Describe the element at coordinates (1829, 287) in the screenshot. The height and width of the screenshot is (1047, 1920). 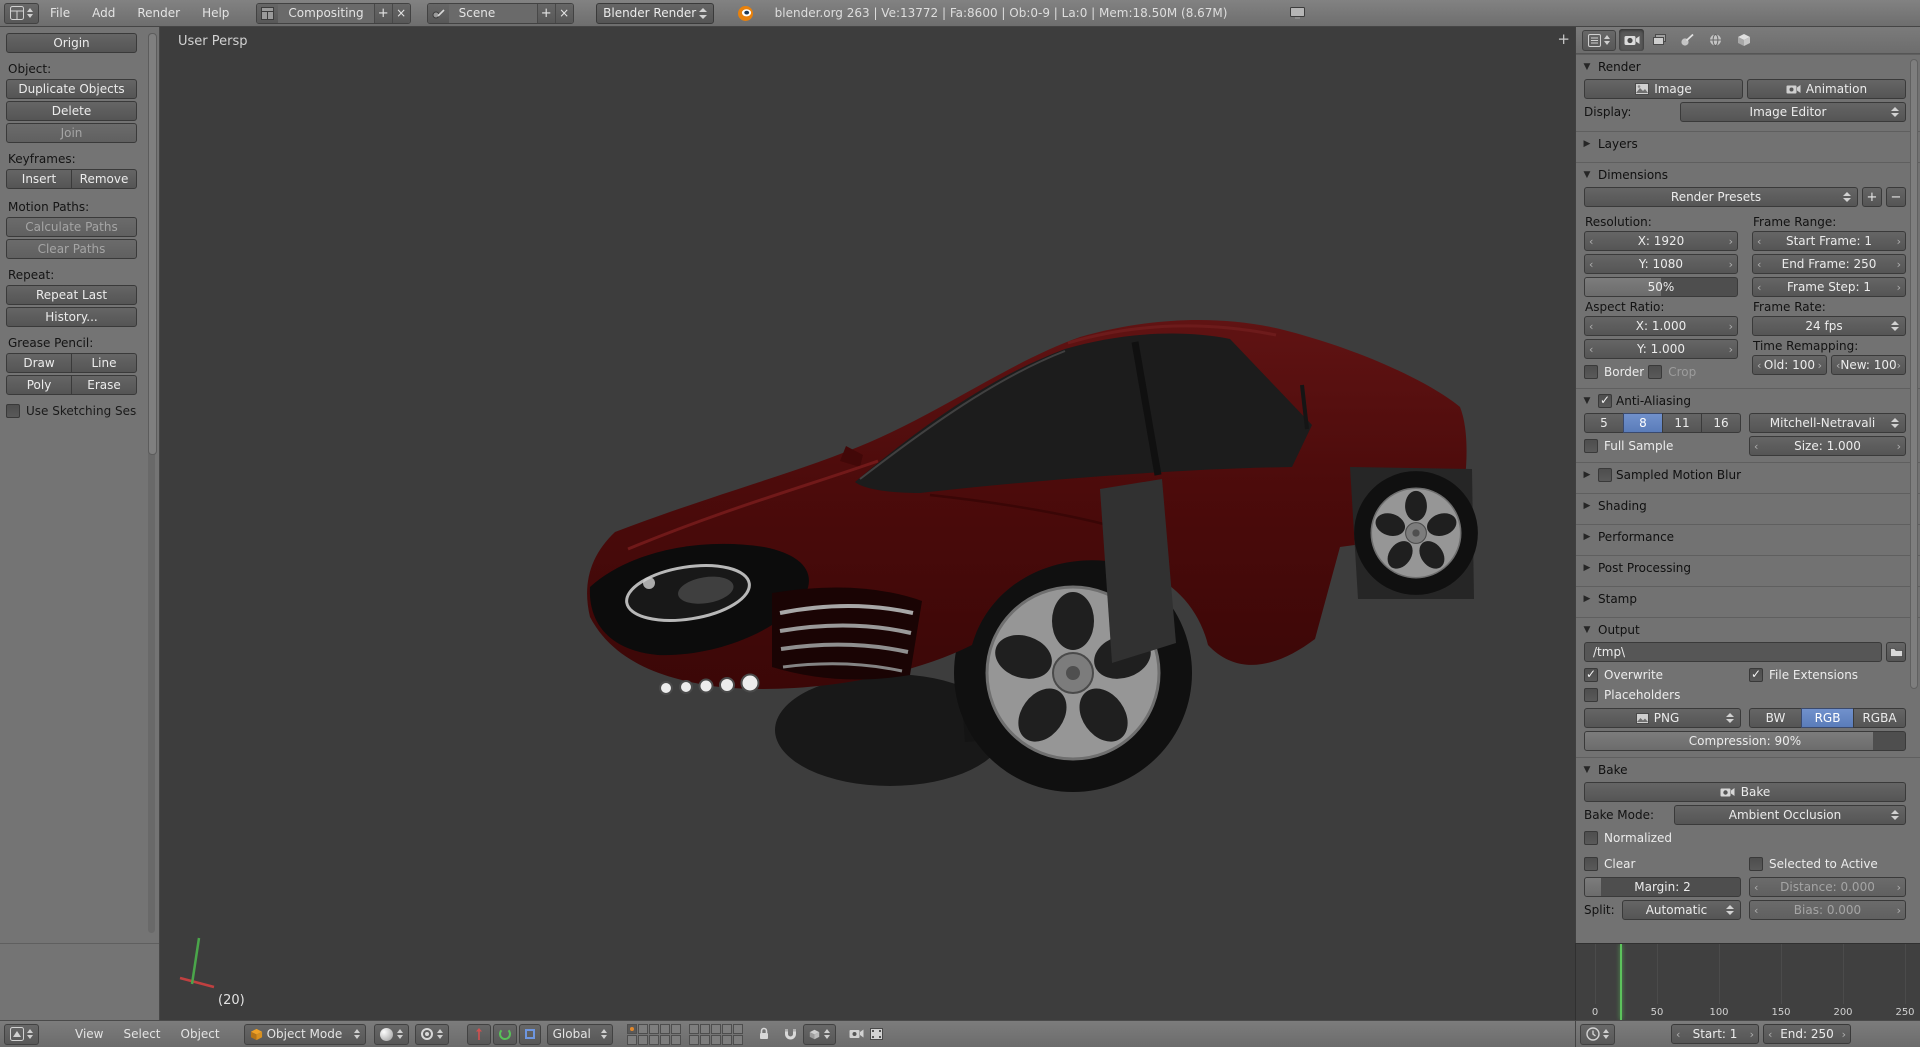
I see `frame-step-field: Frame Step: 1` at that location.